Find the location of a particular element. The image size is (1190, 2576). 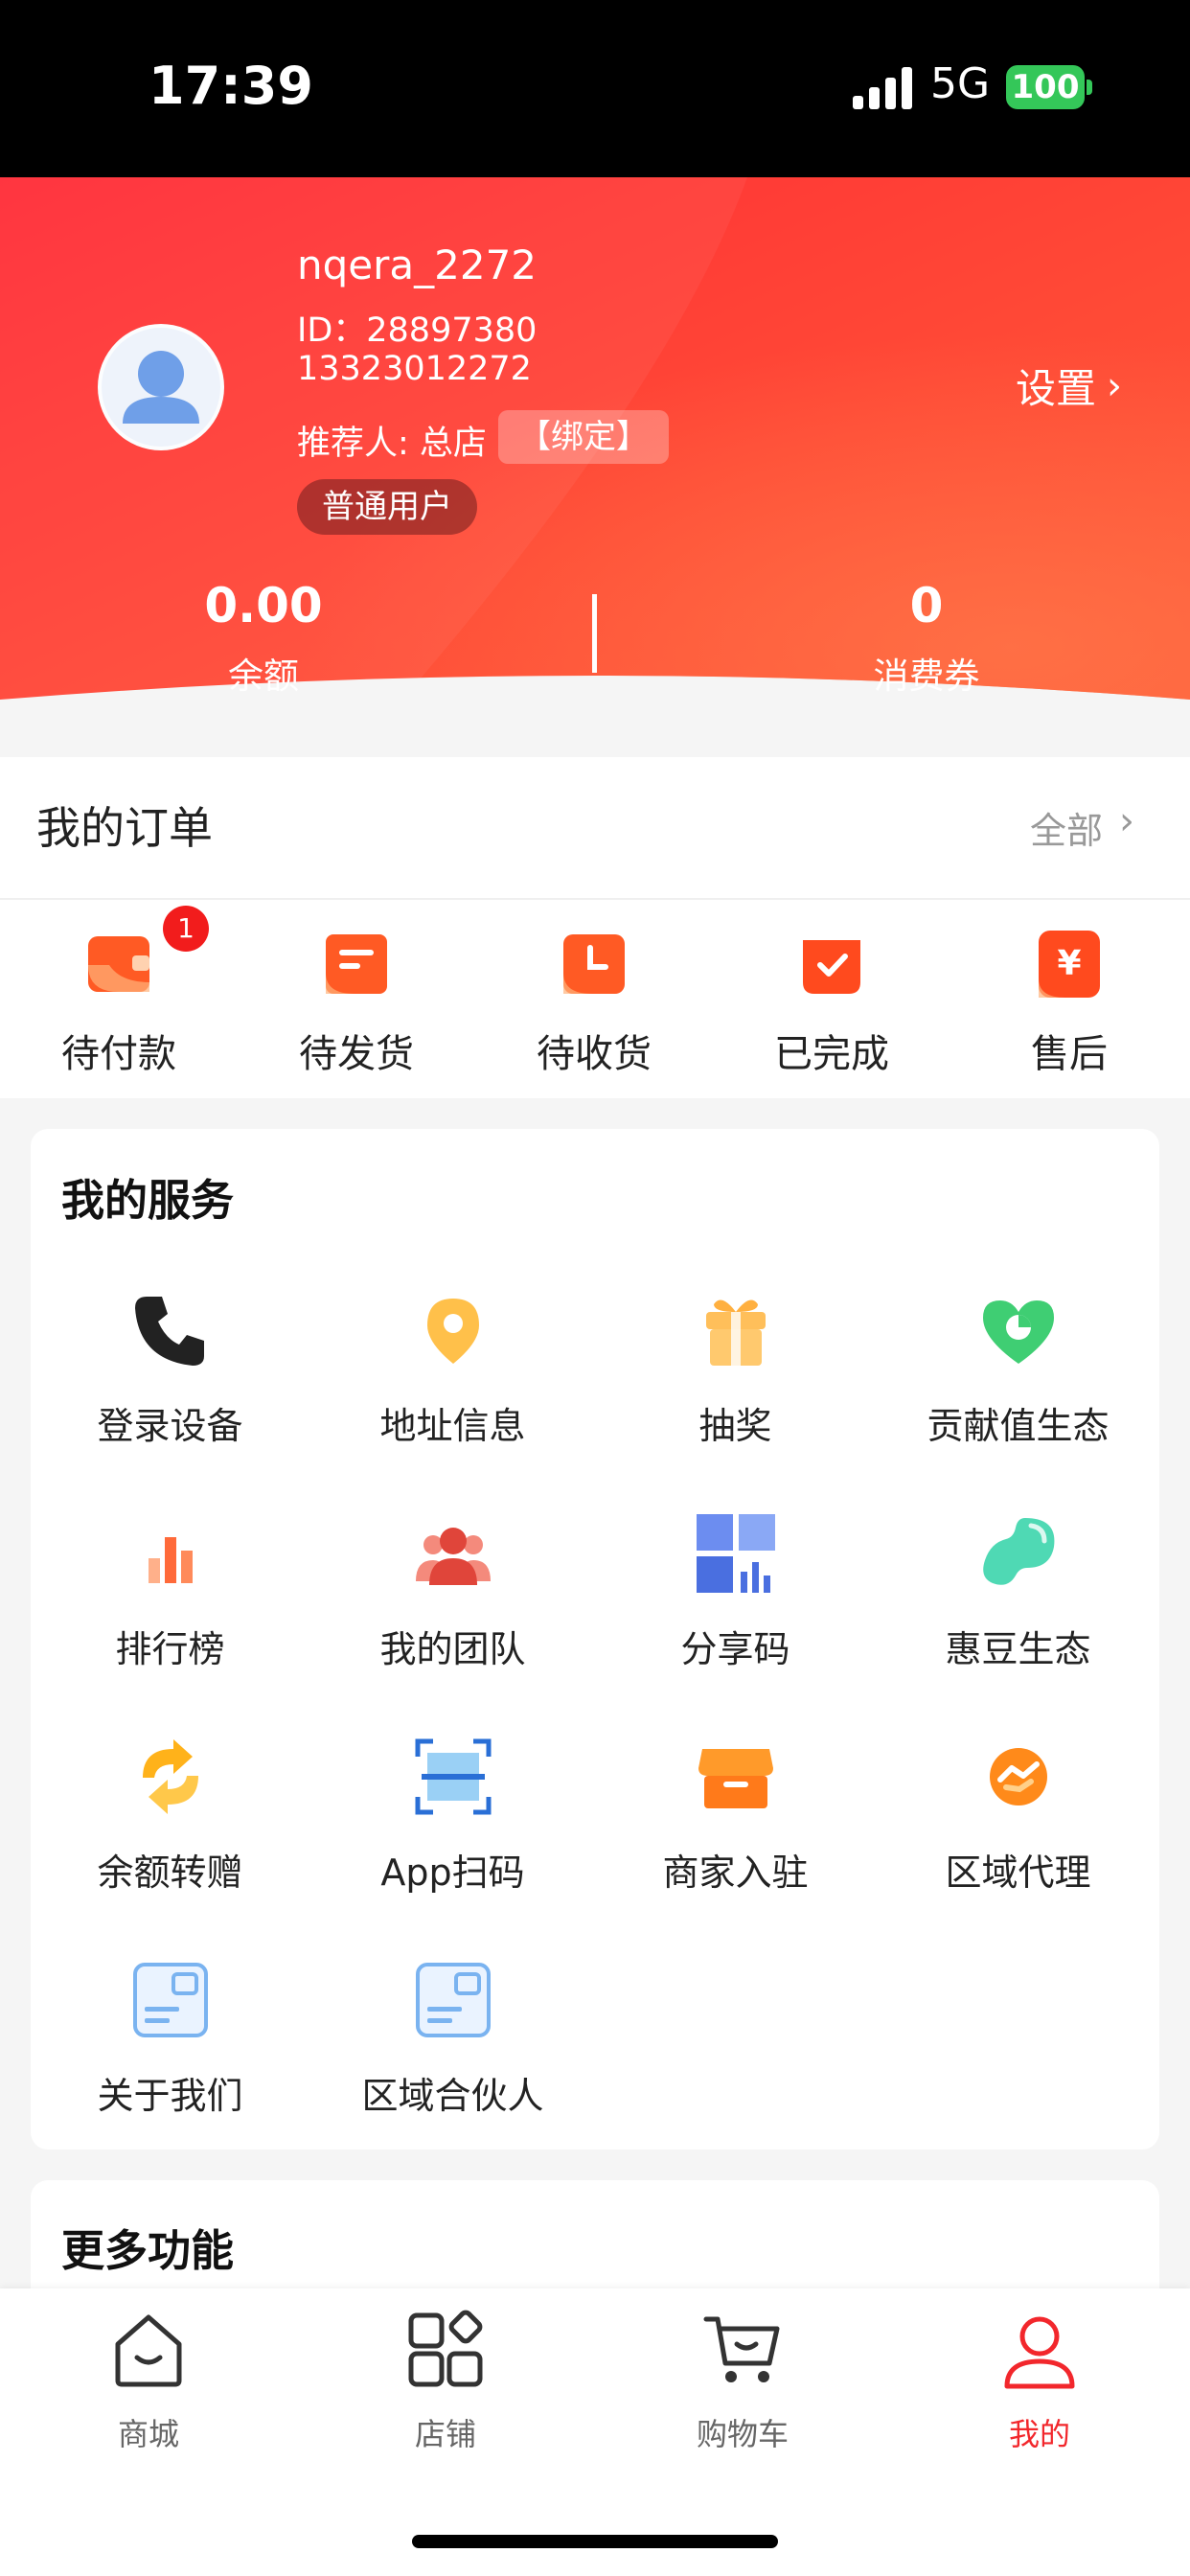

battery-tip is located at coordinates (1090, 87).